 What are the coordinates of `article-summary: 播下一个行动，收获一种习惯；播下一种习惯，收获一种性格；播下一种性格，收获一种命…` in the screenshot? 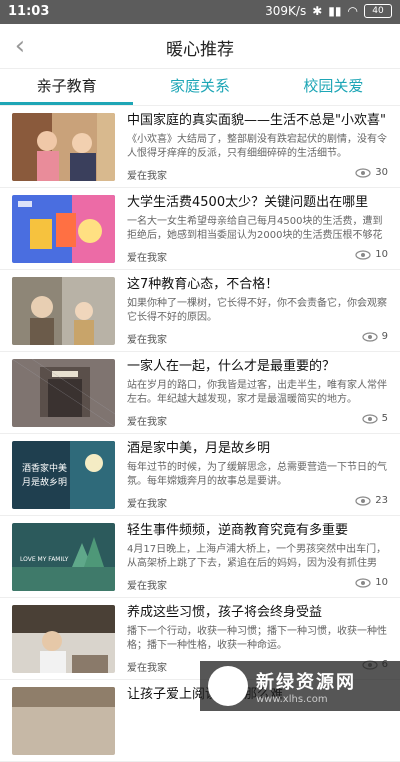 It's located at (257, 638).